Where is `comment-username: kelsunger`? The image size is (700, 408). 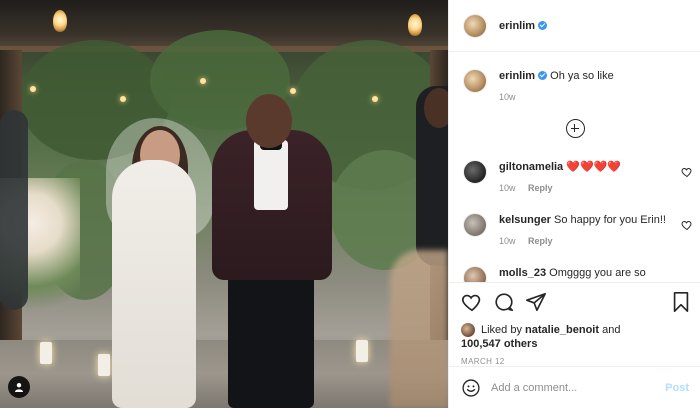
comment-username: kelsunger is located at coordinates (525, 220).